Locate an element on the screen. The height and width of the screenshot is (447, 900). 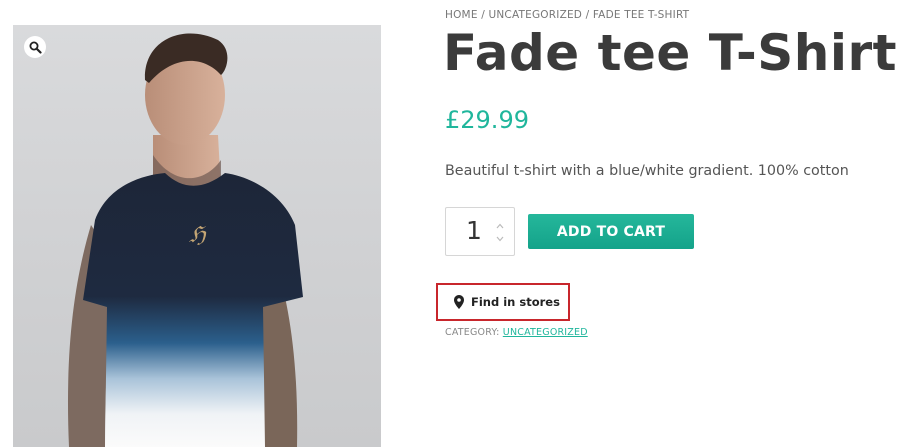
breadcrumb: Home / Uncategorized / Fade tee T-Shirt is located at coordinates (567, 15).